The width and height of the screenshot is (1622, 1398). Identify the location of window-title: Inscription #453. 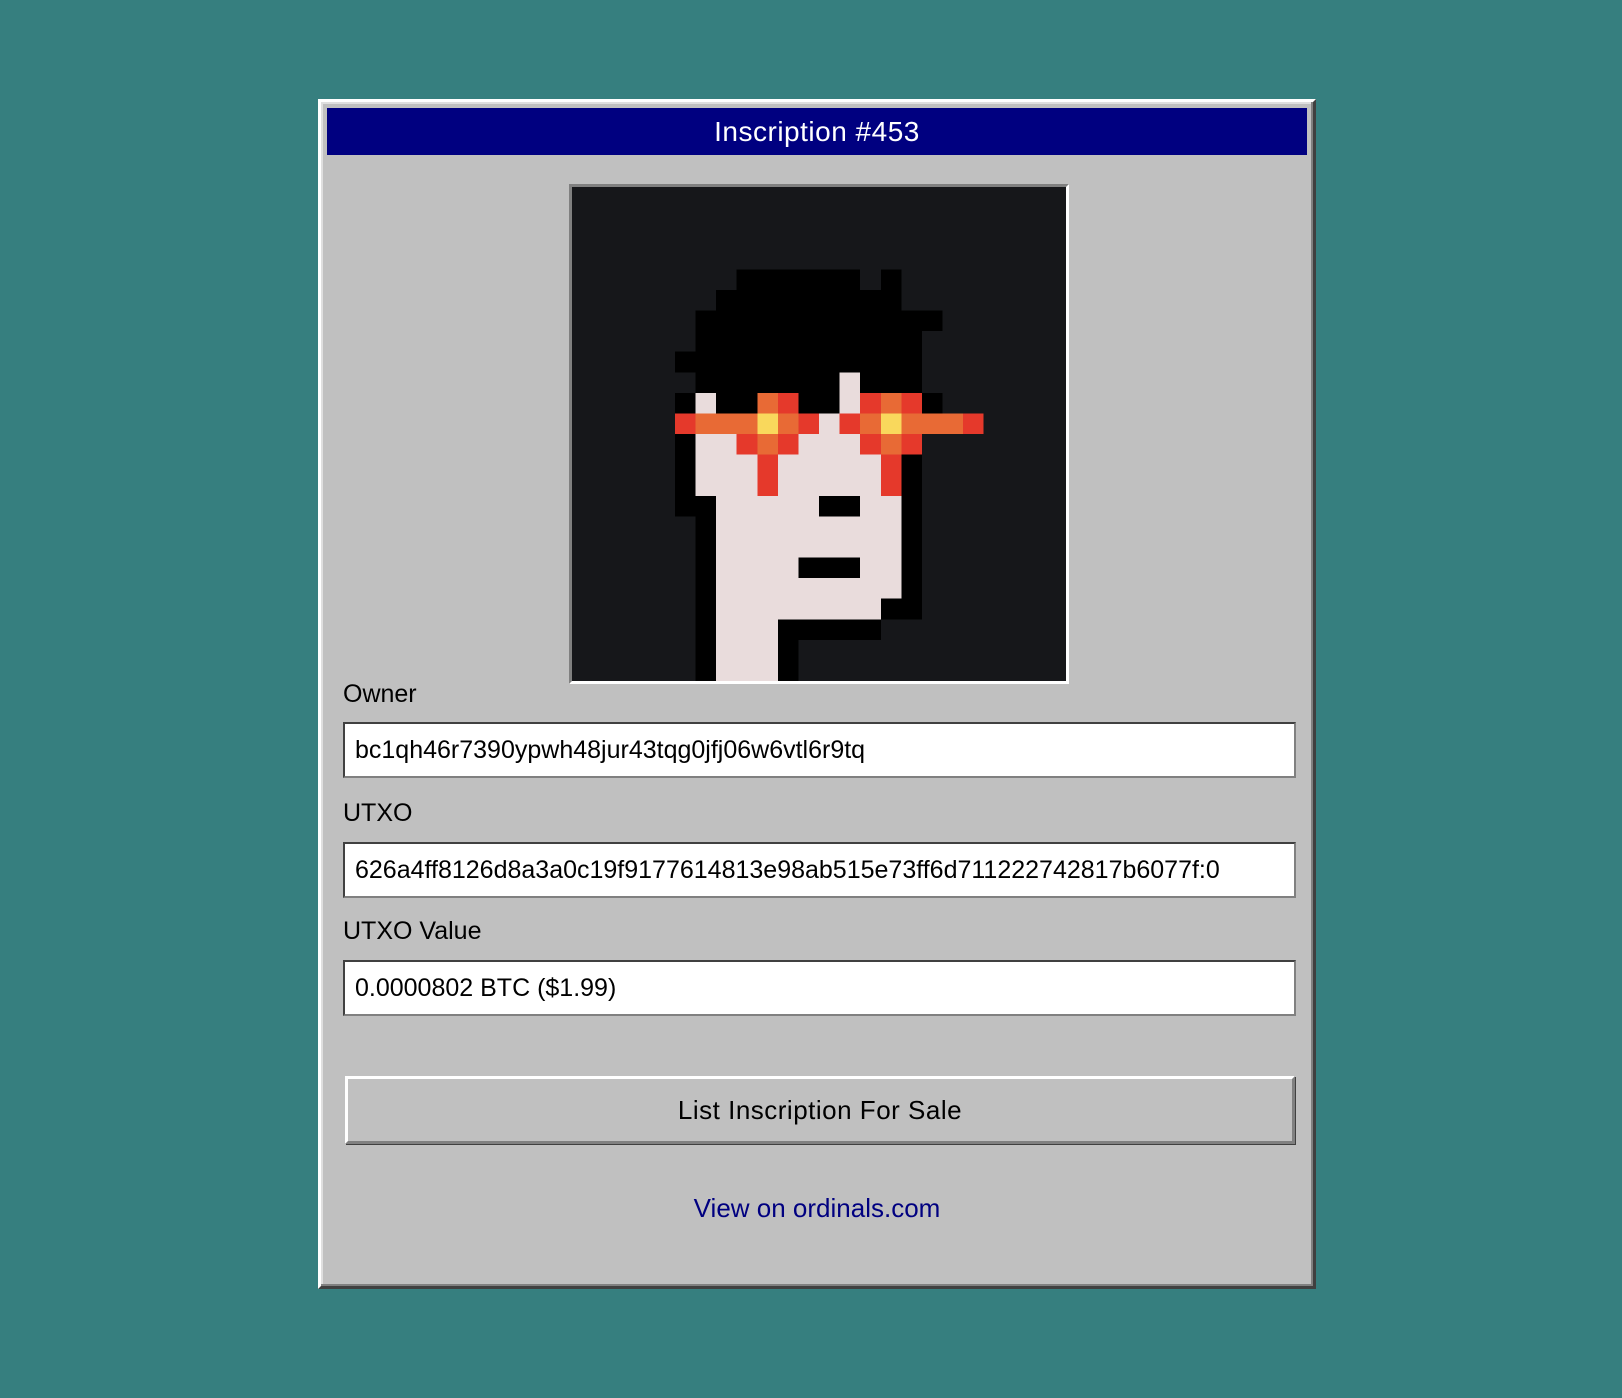
(817, 131).